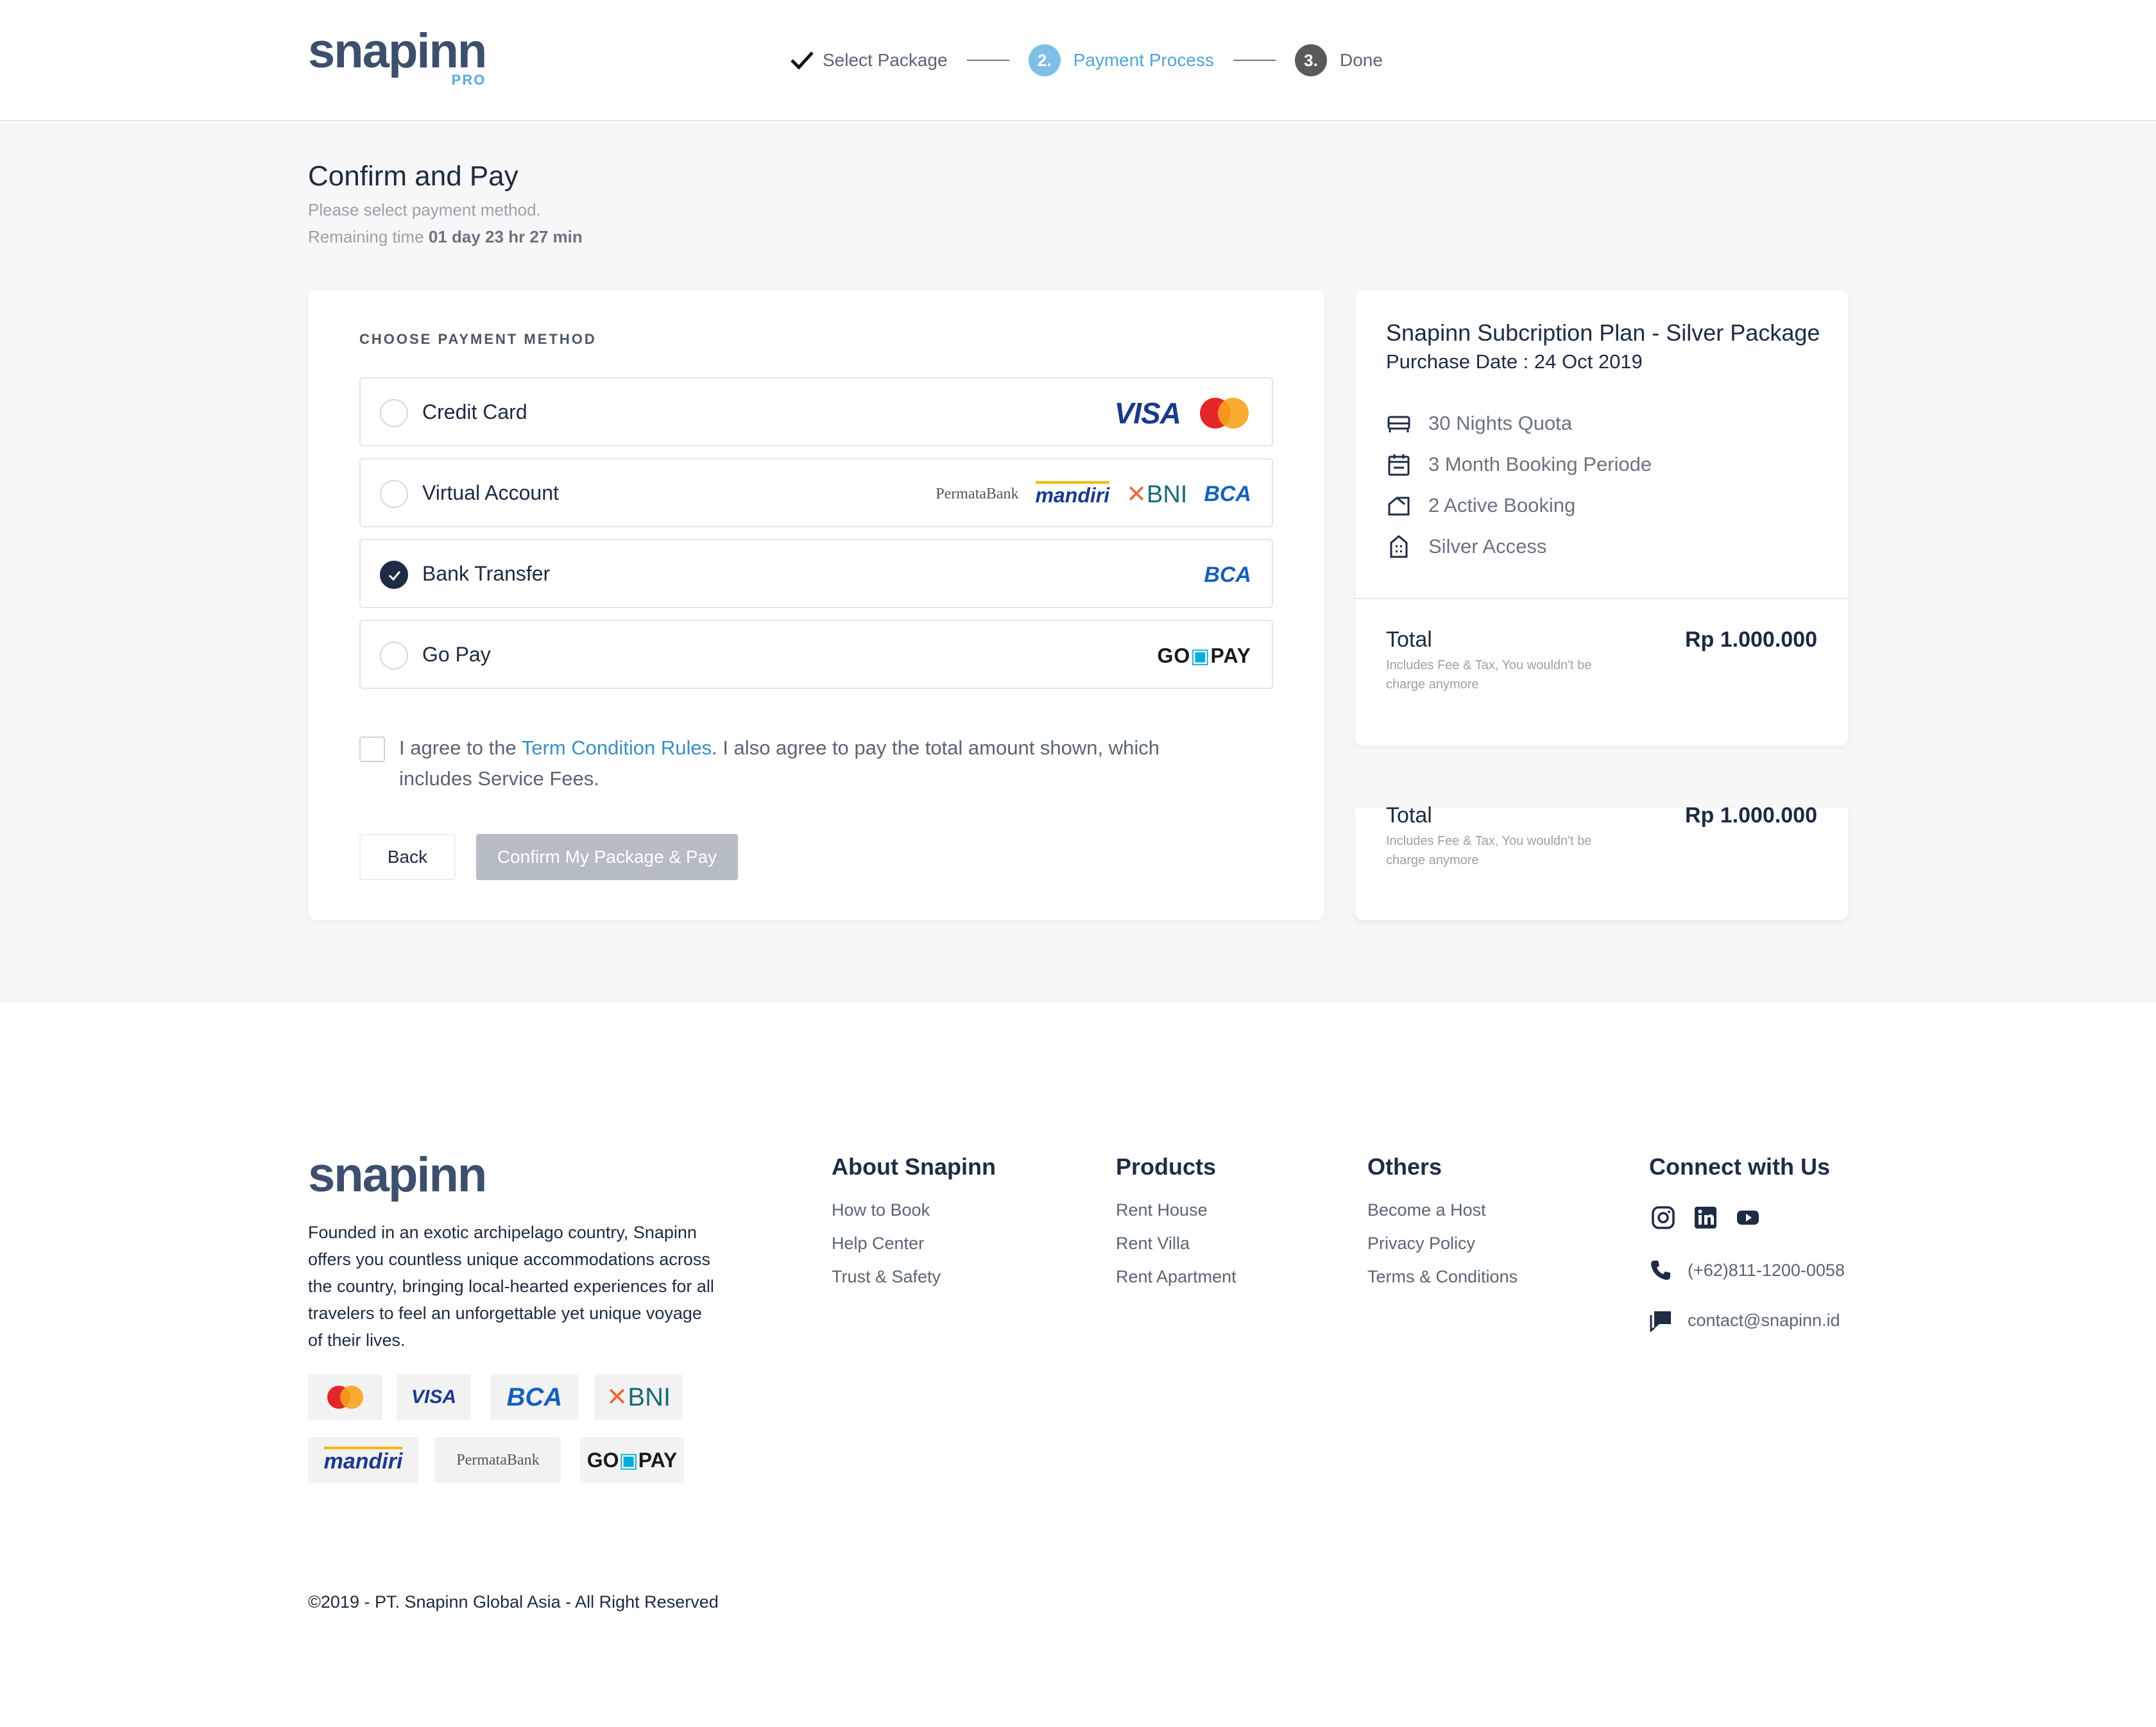 This screenshot has height=1727, width=2156. What do you see at coordinates (1443, 1243) in the screenshot?
I see `footer-link: Privacy Policy` at bounding box center [1443, 1243].